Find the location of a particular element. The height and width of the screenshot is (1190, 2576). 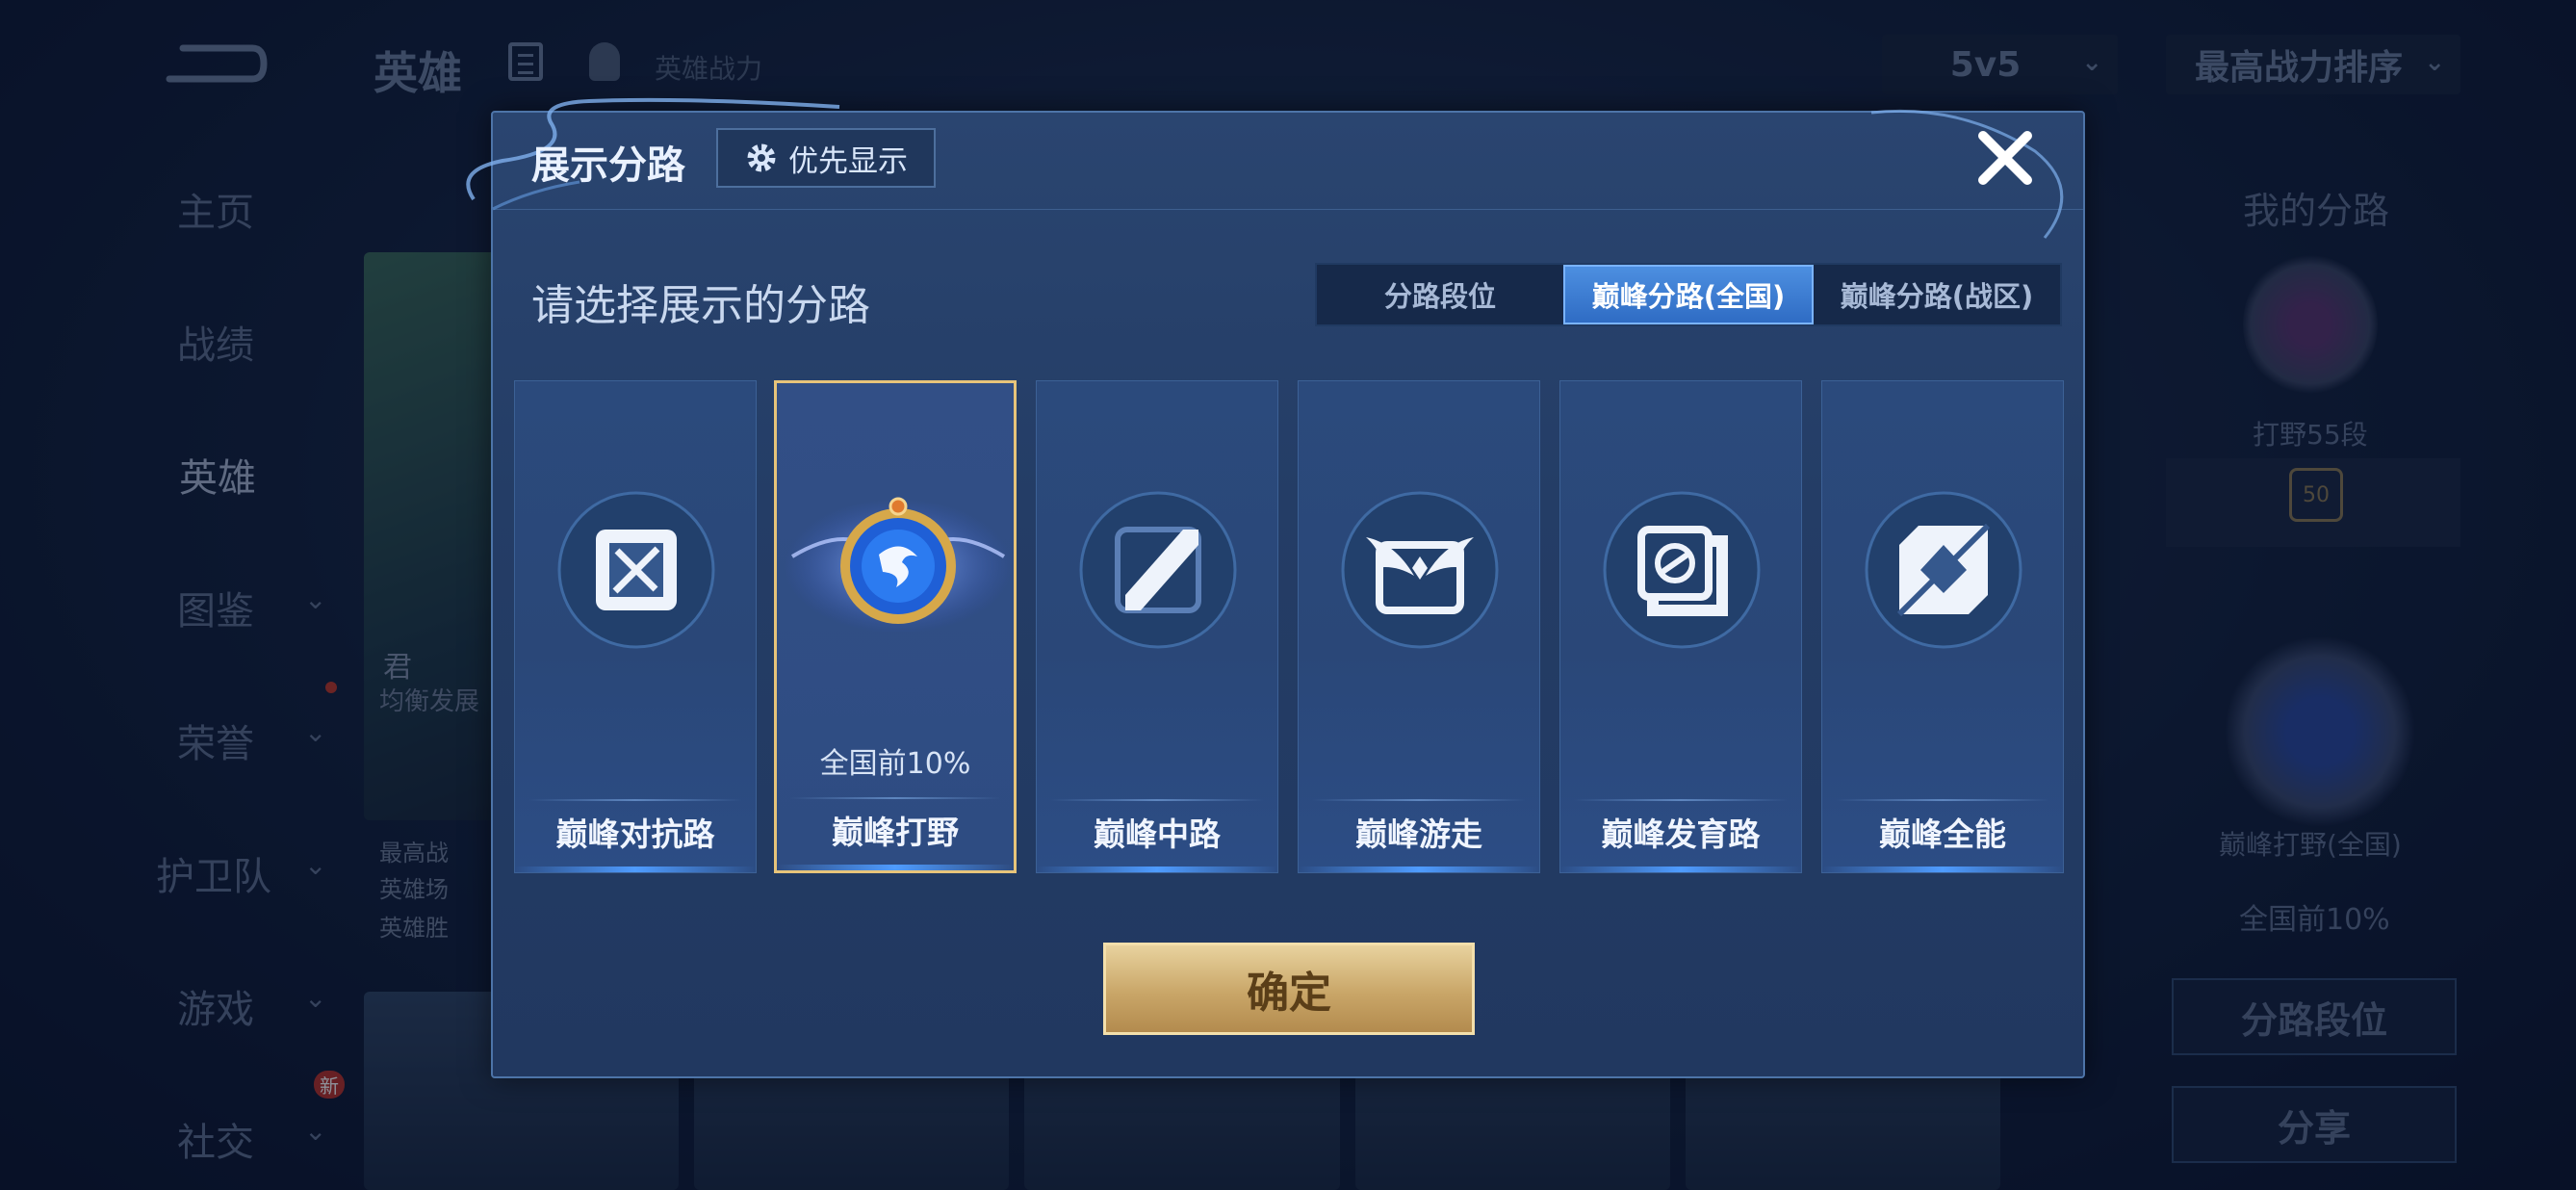

roam-wings-icon is located at coordinates (1420, 570).